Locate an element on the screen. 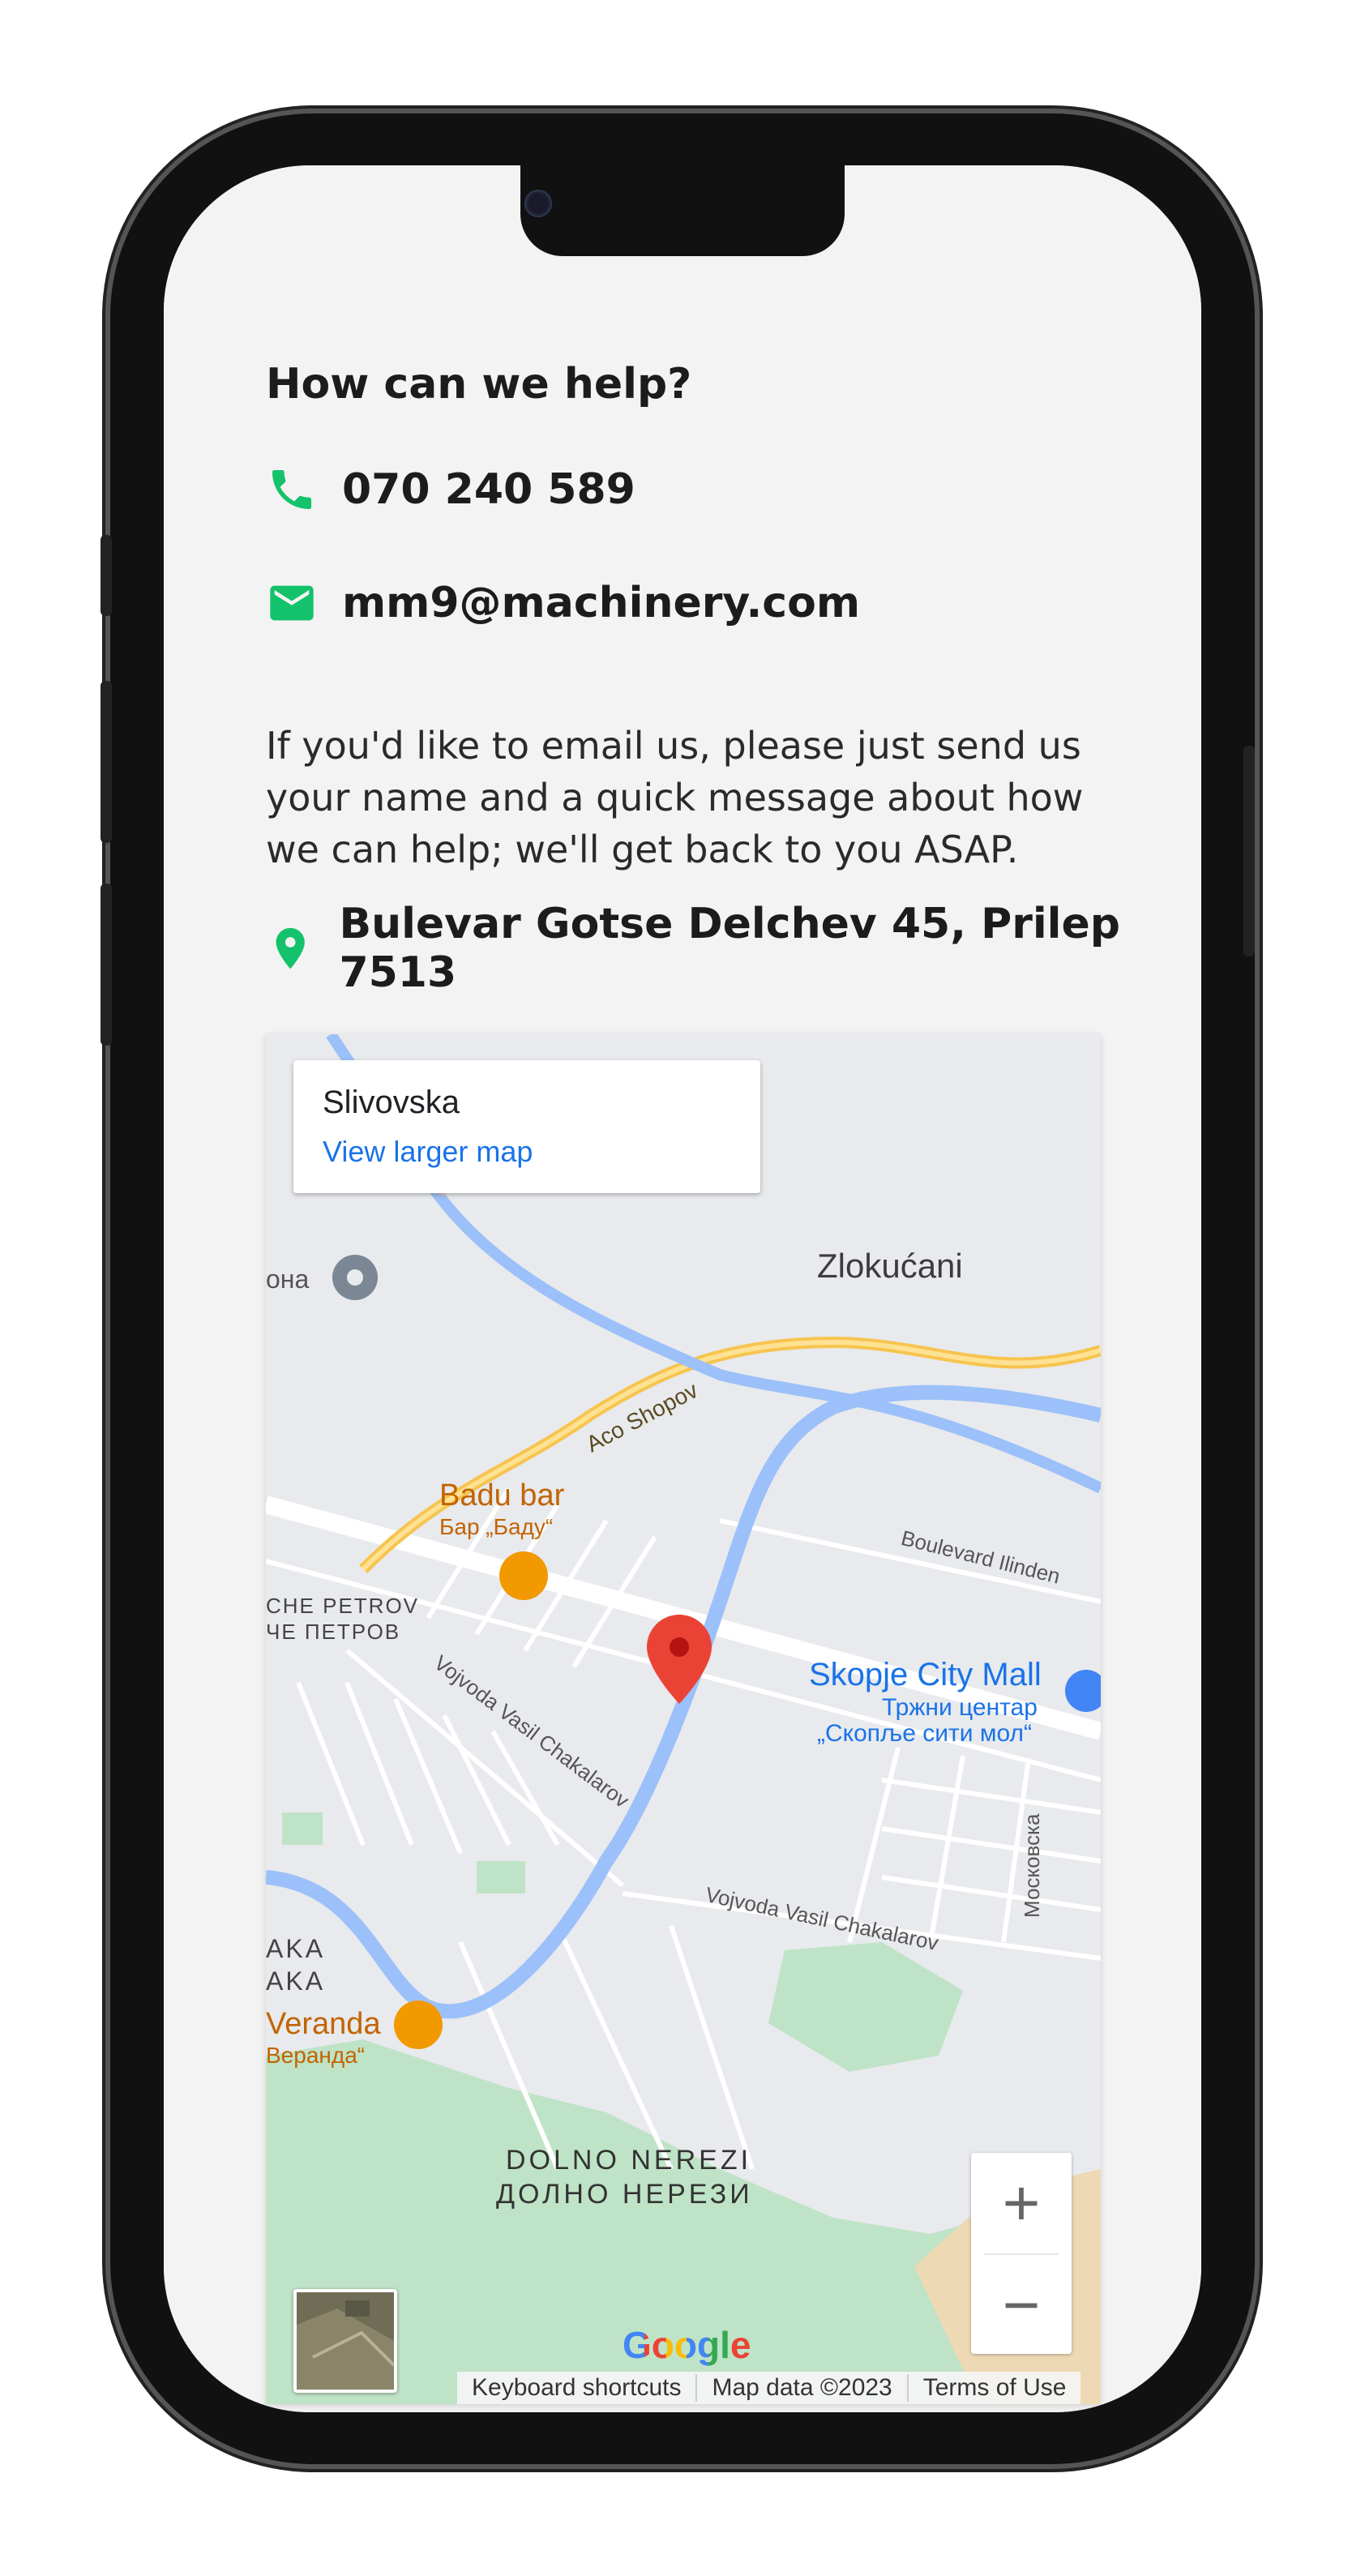  satellite-toggle is located at coordinates (345, 2341).